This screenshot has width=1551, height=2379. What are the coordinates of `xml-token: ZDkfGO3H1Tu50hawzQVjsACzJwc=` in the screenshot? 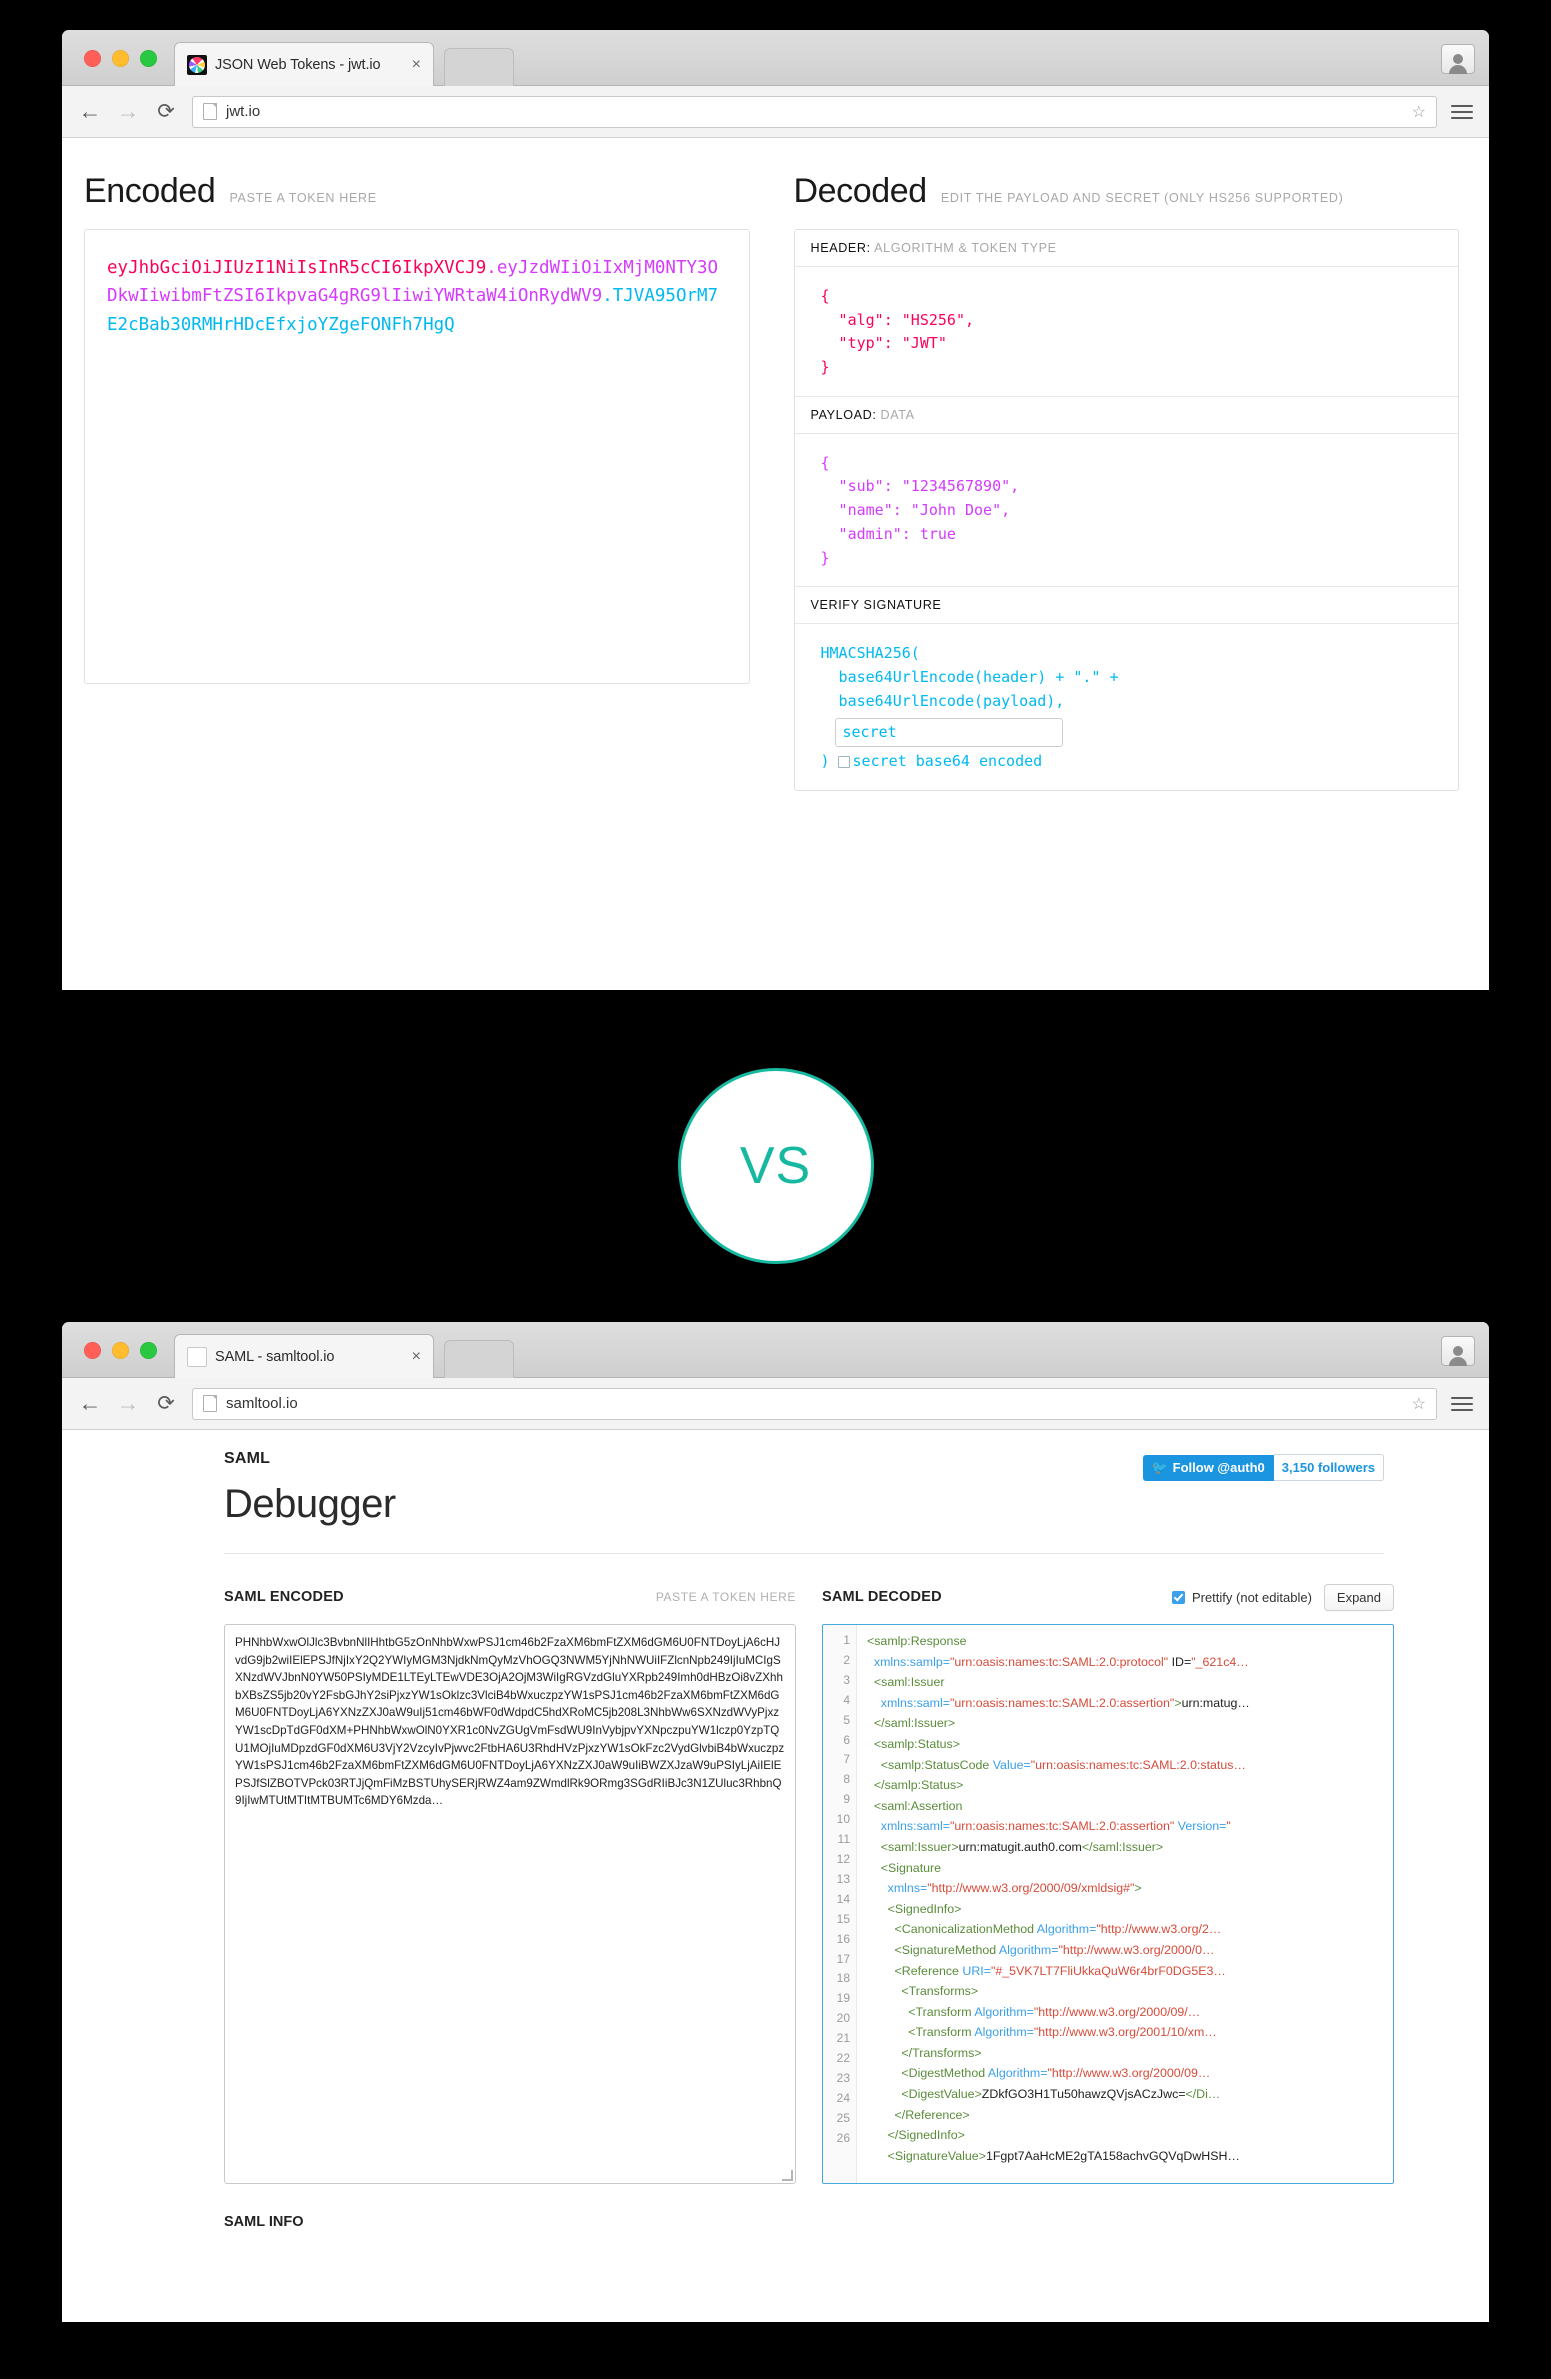 It's located at (1083, 2094).